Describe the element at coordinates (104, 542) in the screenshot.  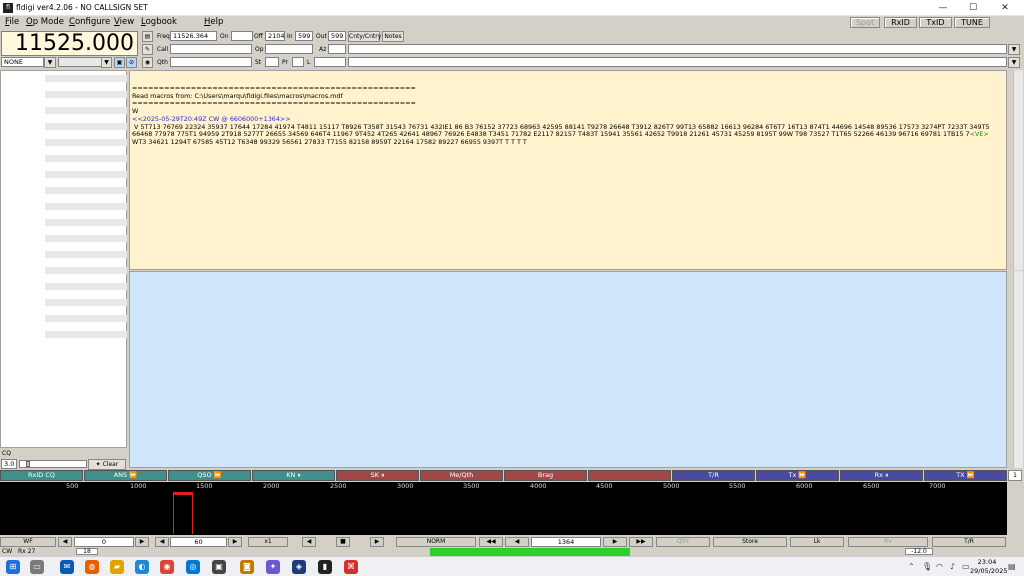
I see `wf-offset-field: 0` at that location.